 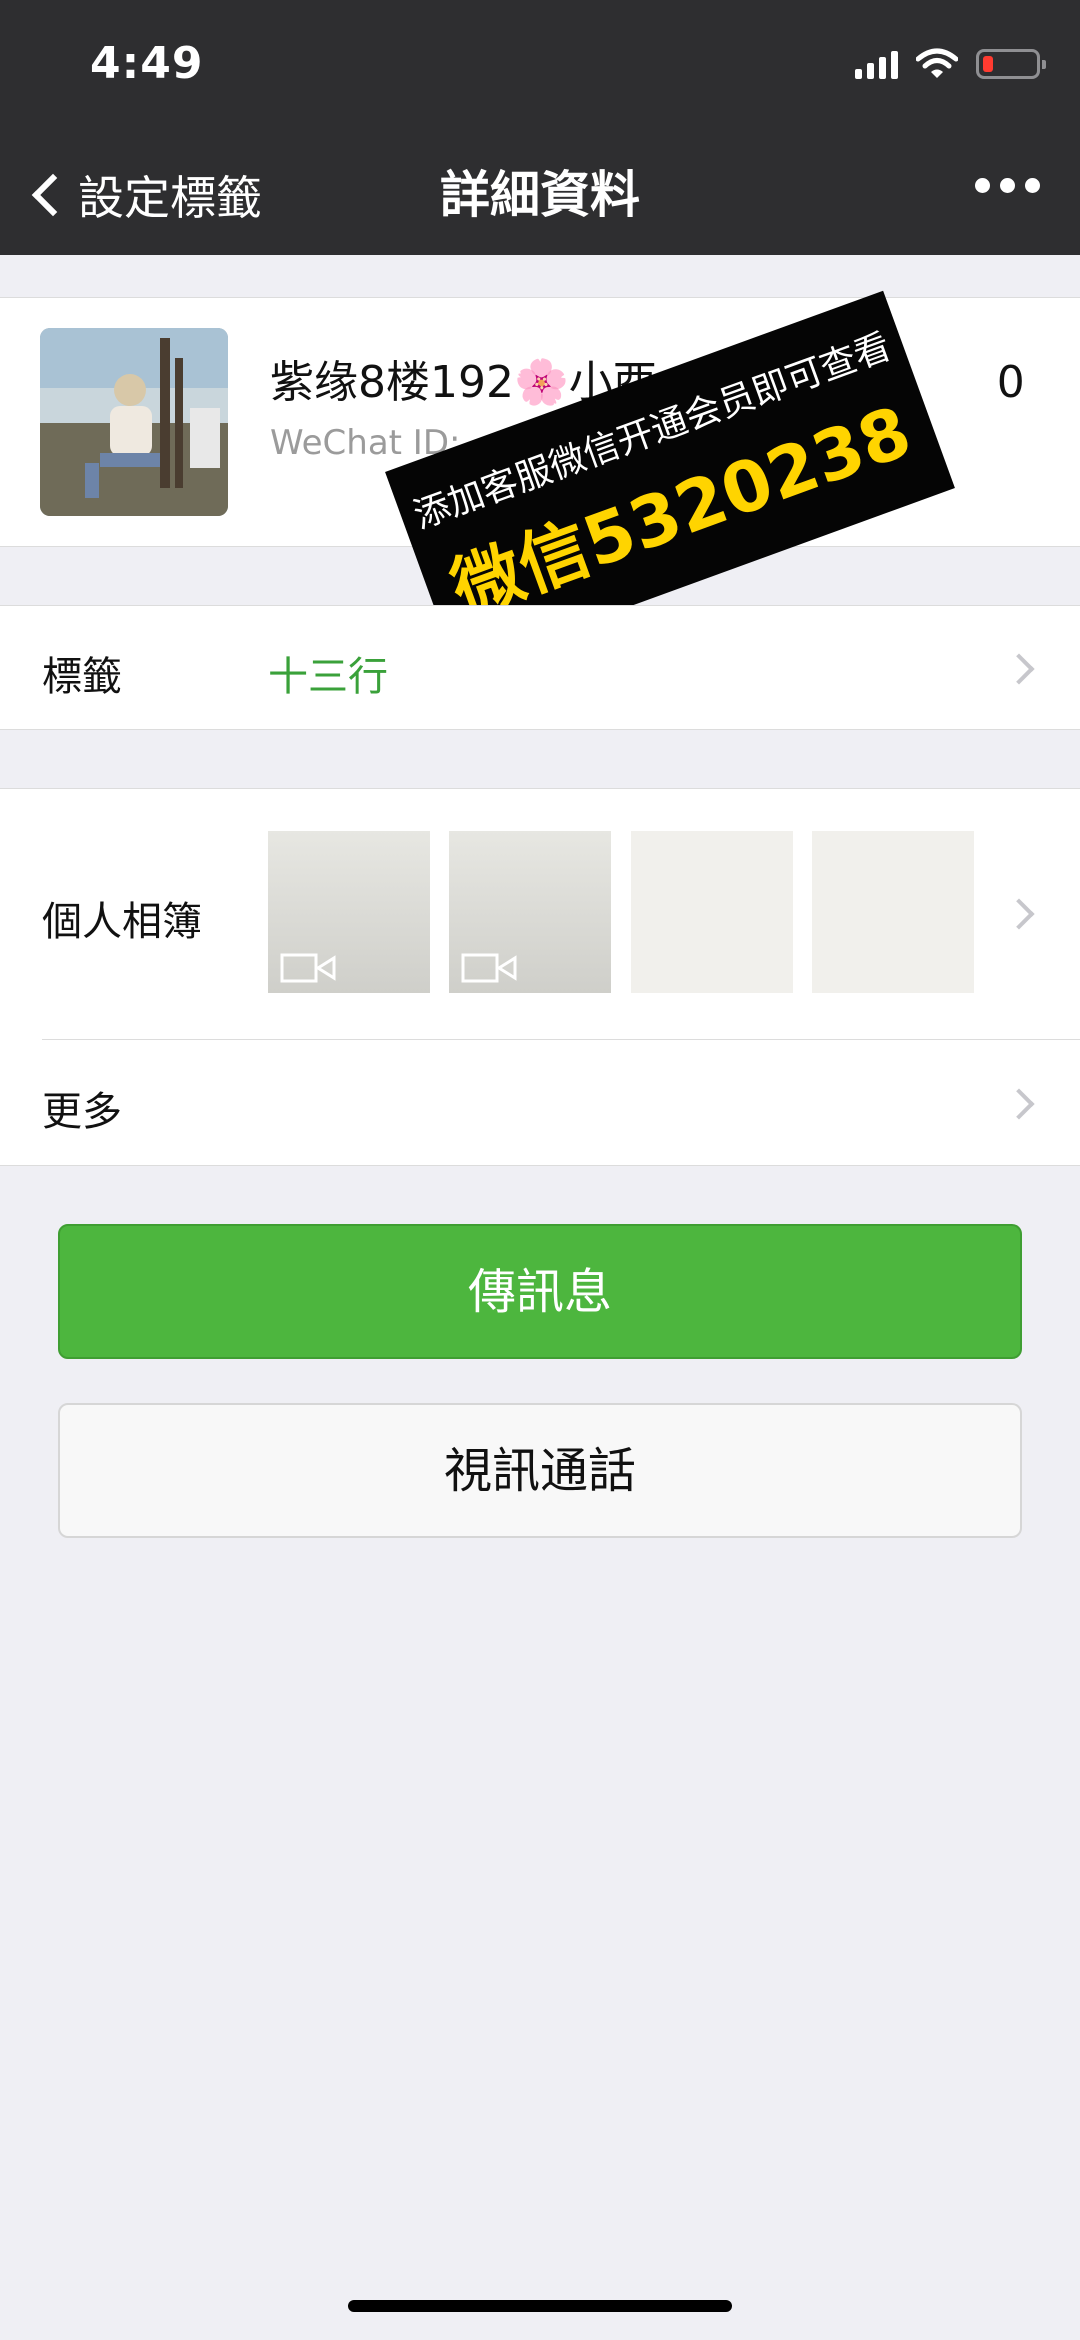 What do you see at coordinates (876, 64) in the screenshot?
I see `signal-icon` at bounding box center [876, 64].